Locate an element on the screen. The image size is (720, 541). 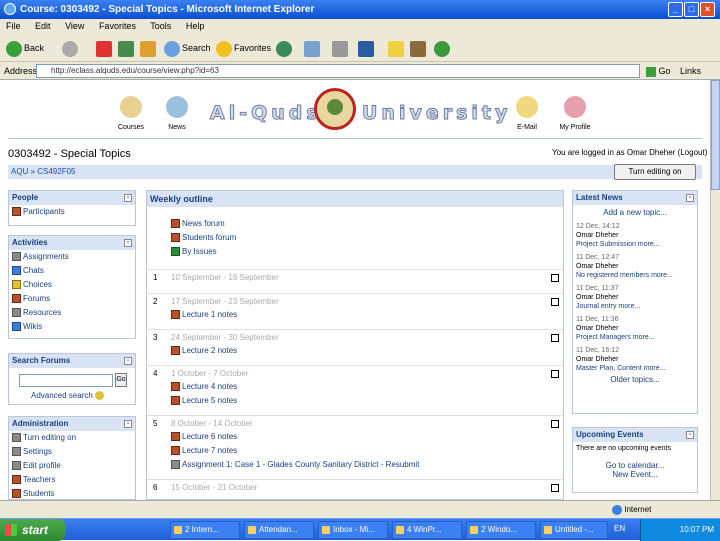
vertical-scrollbar is located at coordinates (715, 290).